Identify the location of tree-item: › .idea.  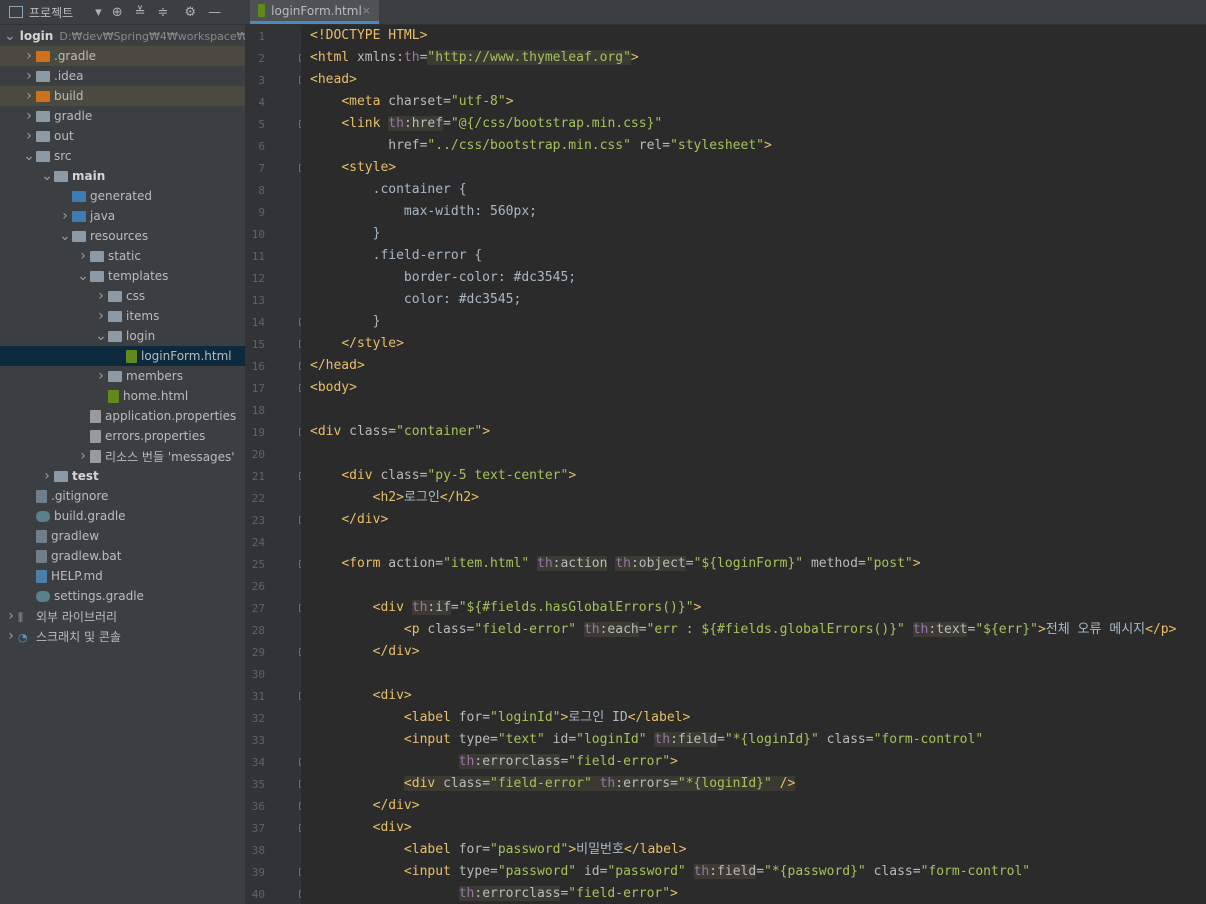
(122, 76).